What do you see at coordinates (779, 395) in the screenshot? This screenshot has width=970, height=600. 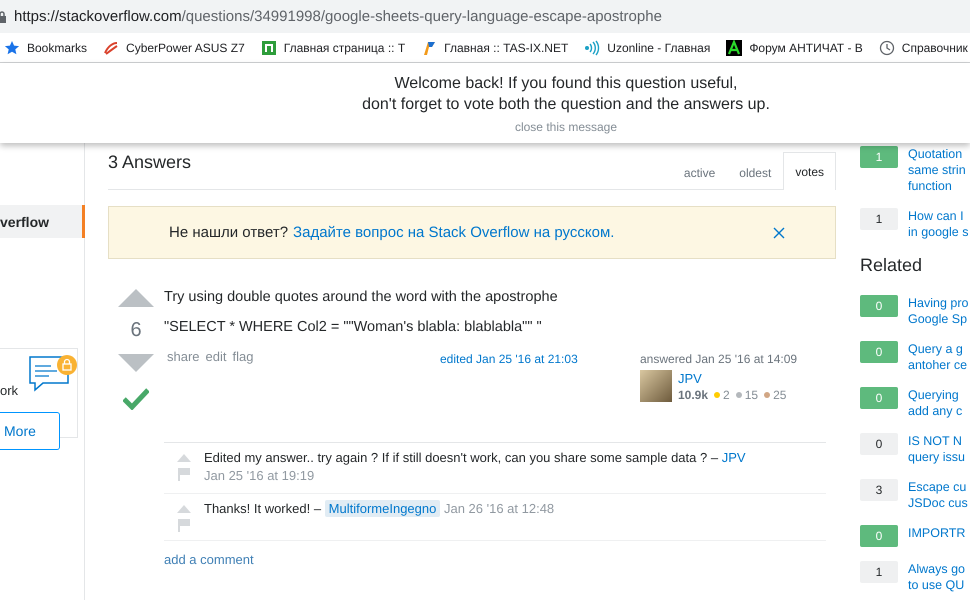 I see `badge-count: 25` at bounding box center [779, 395].